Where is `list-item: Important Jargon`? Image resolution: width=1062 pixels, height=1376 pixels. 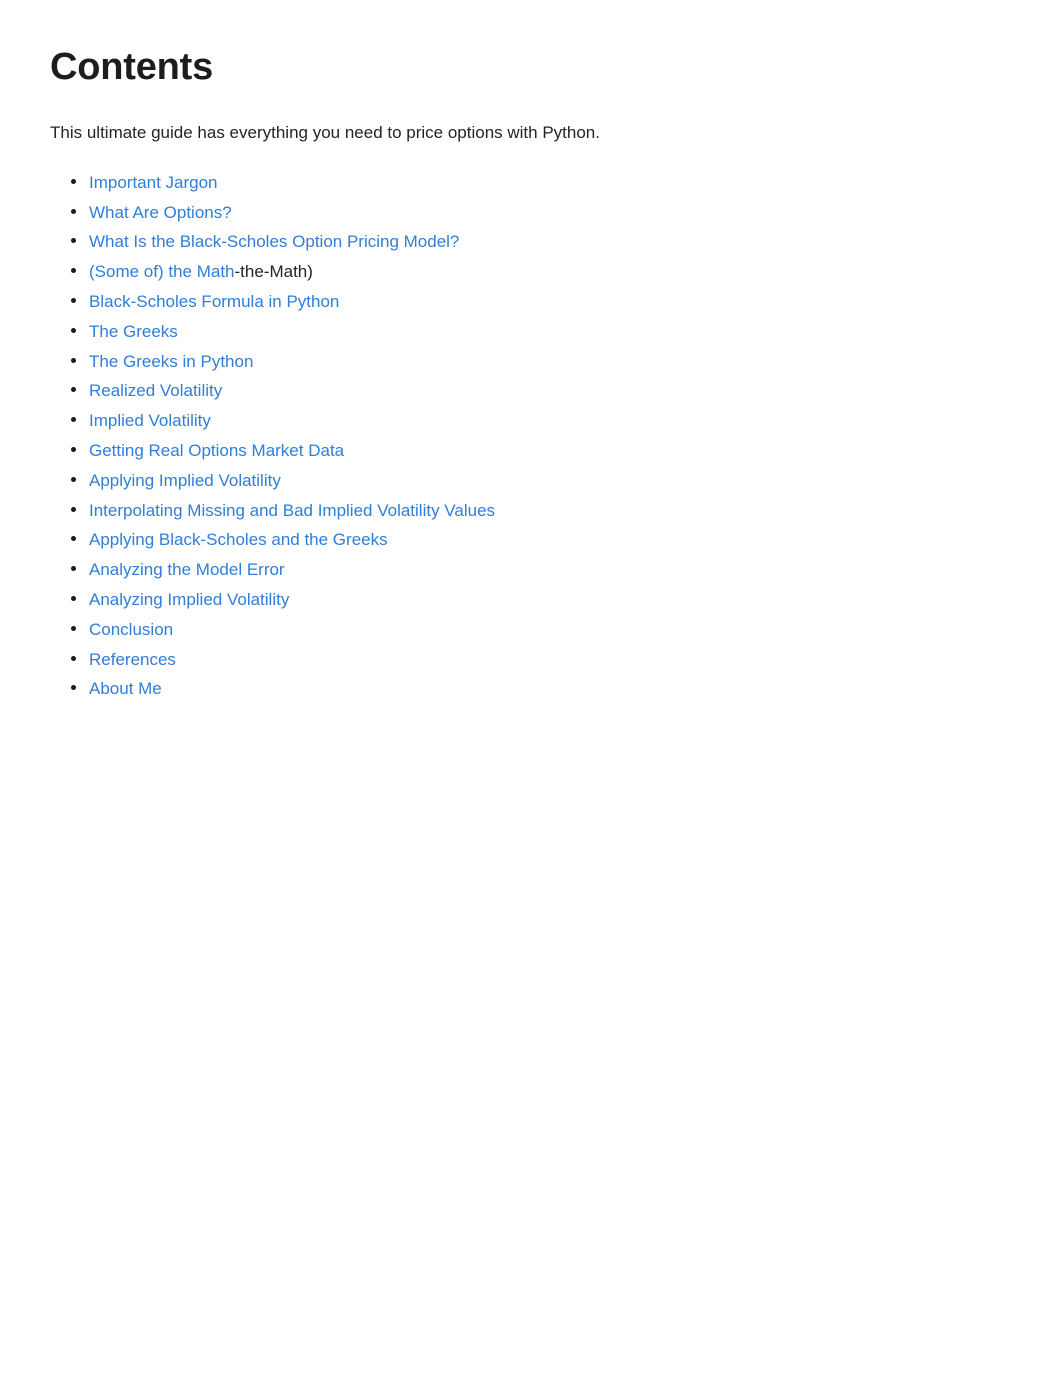
list-item: Important Jargon is located at coordinates (531, 183).